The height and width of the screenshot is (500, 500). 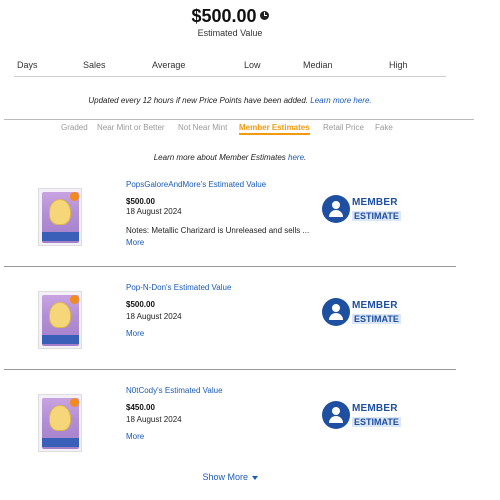 What do you see at coordinates (264, 15) in the screenshot?
I see `clock-icon` at bounding box center [264, 15].